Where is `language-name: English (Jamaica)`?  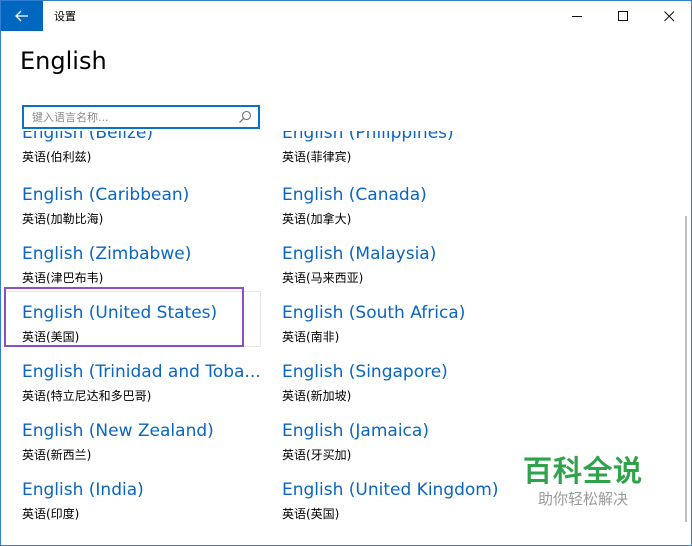 language-name: English (Jamaica) is located at coordinates (355, 431).